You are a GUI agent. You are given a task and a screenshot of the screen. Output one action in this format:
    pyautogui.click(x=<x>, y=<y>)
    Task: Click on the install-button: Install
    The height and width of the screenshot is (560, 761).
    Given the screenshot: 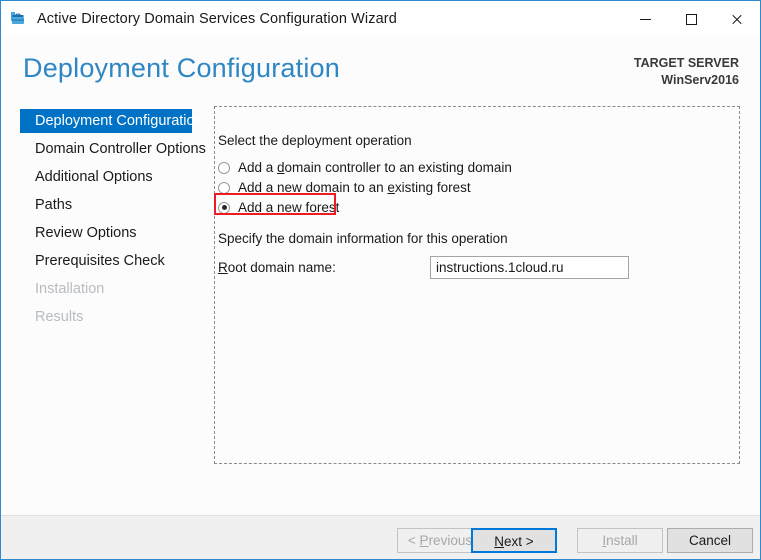 What is the action you would take?
    pyautogui.click(x=620, y=540)
    